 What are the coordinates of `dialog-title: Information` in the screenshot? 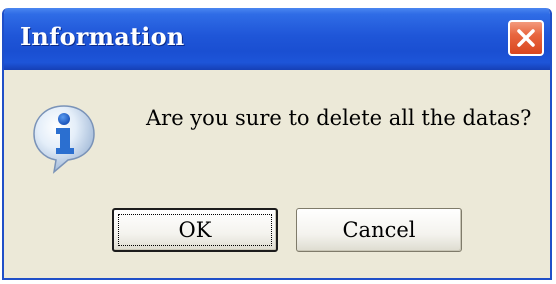 It's located at (102, 36).